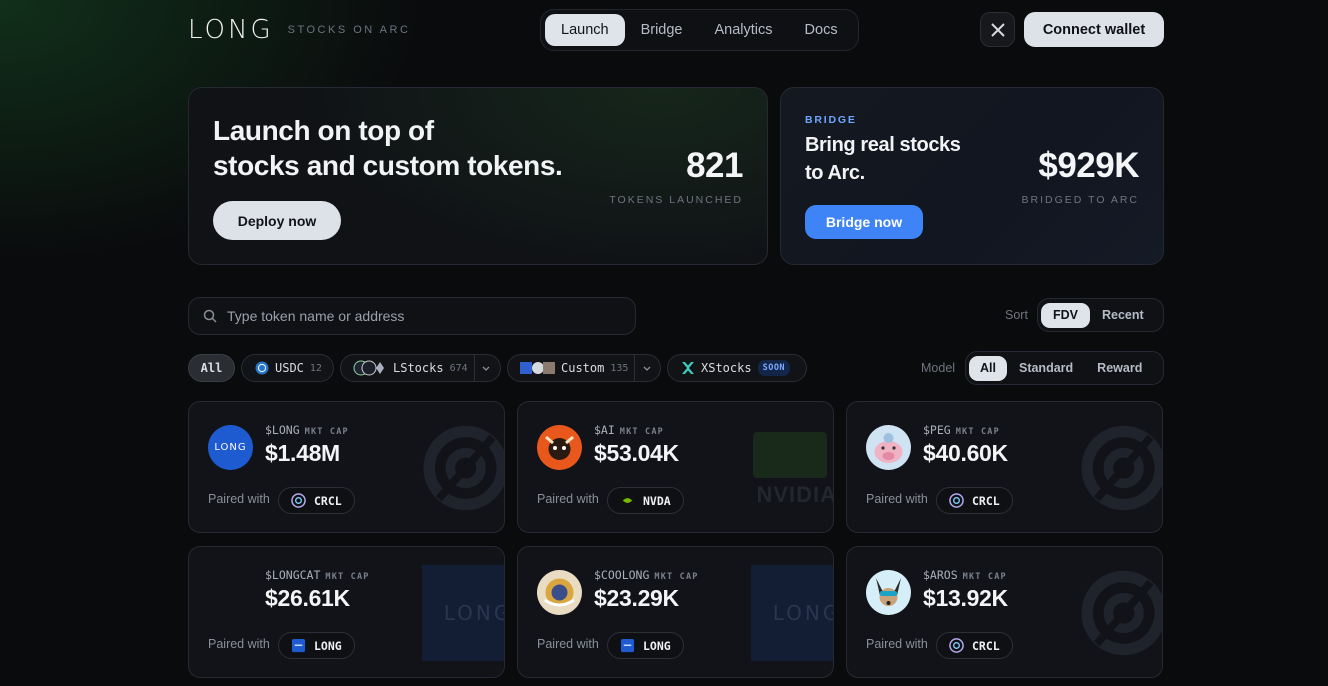 The image size is (1328, 686). Describe the element at coordinates (965, 598) in the screenshot. I see `market-cap-value: $13.92K` at that location.